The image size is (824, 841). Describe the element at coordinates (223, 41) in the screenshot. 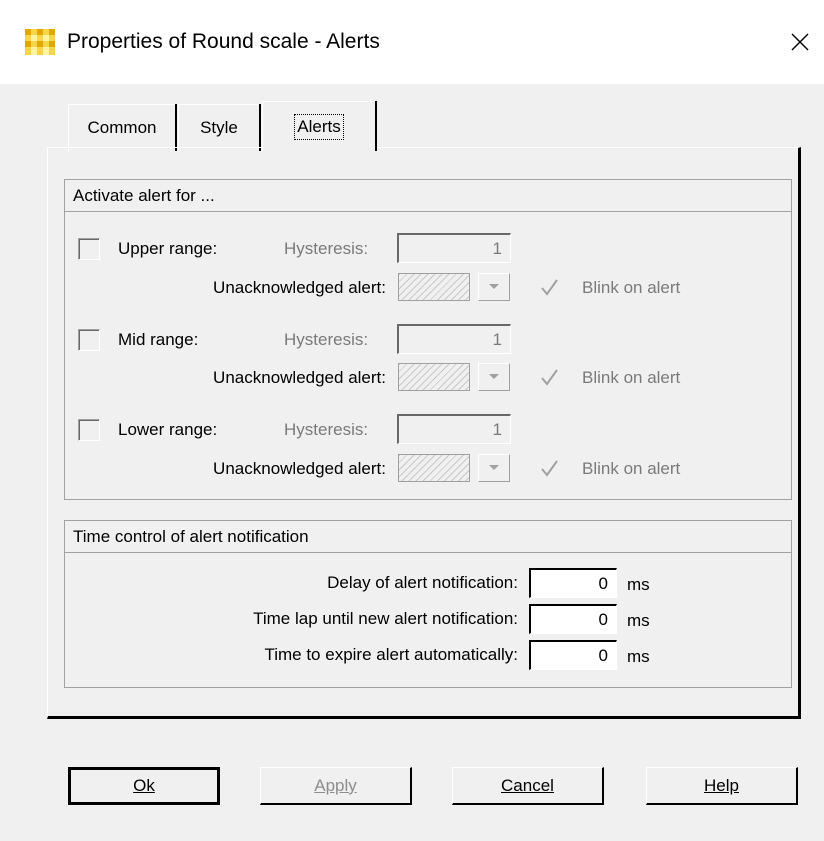

I see `window-title: Properties of Round scale - Alerts` at that location.